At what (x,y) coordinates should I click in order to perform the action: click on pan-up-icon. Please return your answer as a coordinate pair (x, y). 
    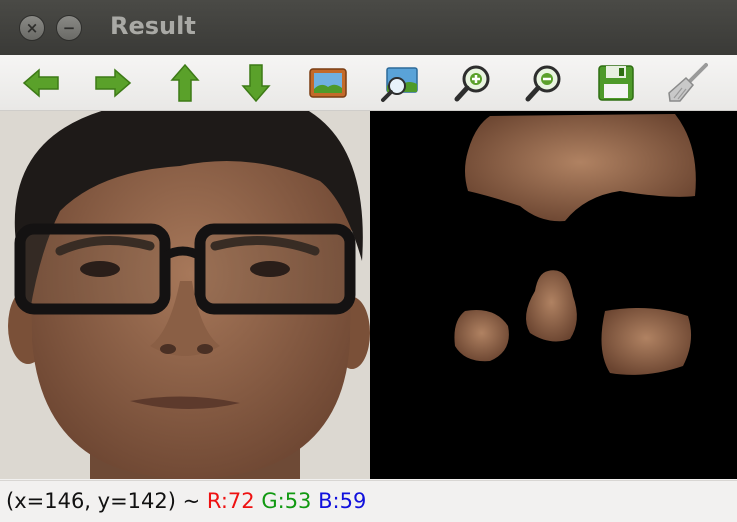
    Looking at the image, I should click on (185, 82).